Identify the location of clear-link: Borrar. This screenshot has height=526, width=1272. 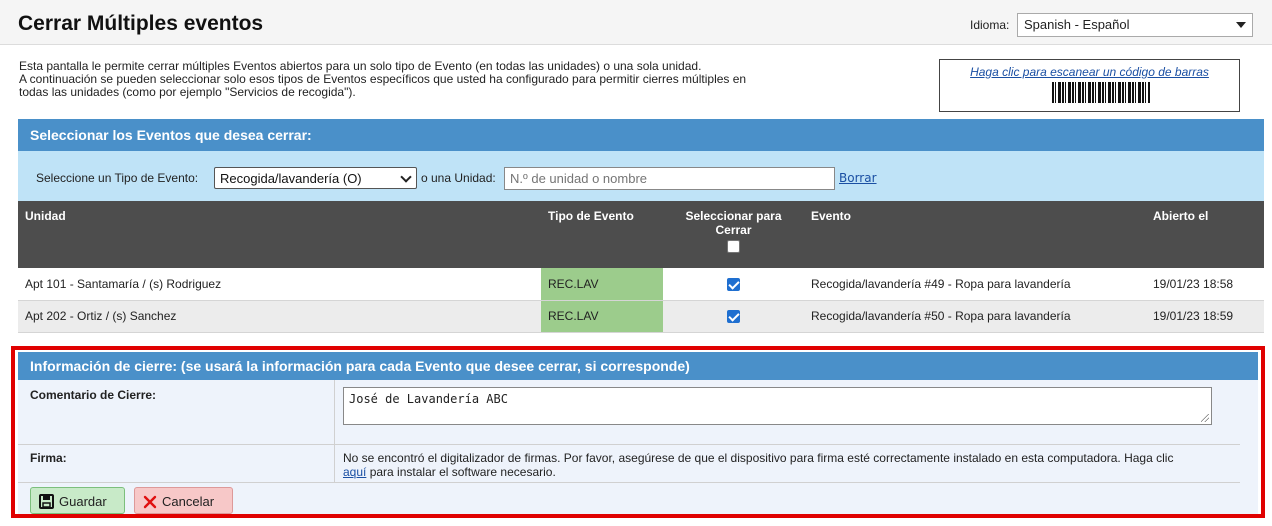
(858, 178).